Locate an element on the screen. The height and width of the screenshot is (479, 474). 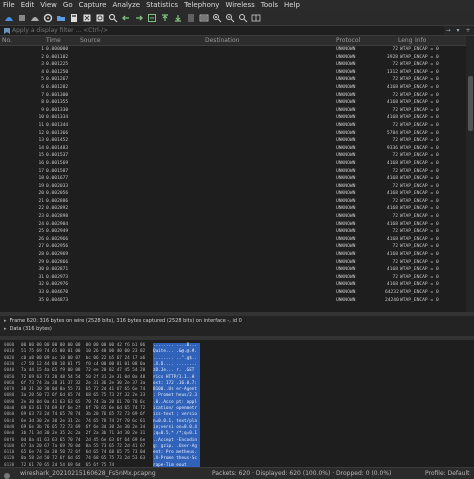
packet-length: 72 is located at coordinates (395, 232).